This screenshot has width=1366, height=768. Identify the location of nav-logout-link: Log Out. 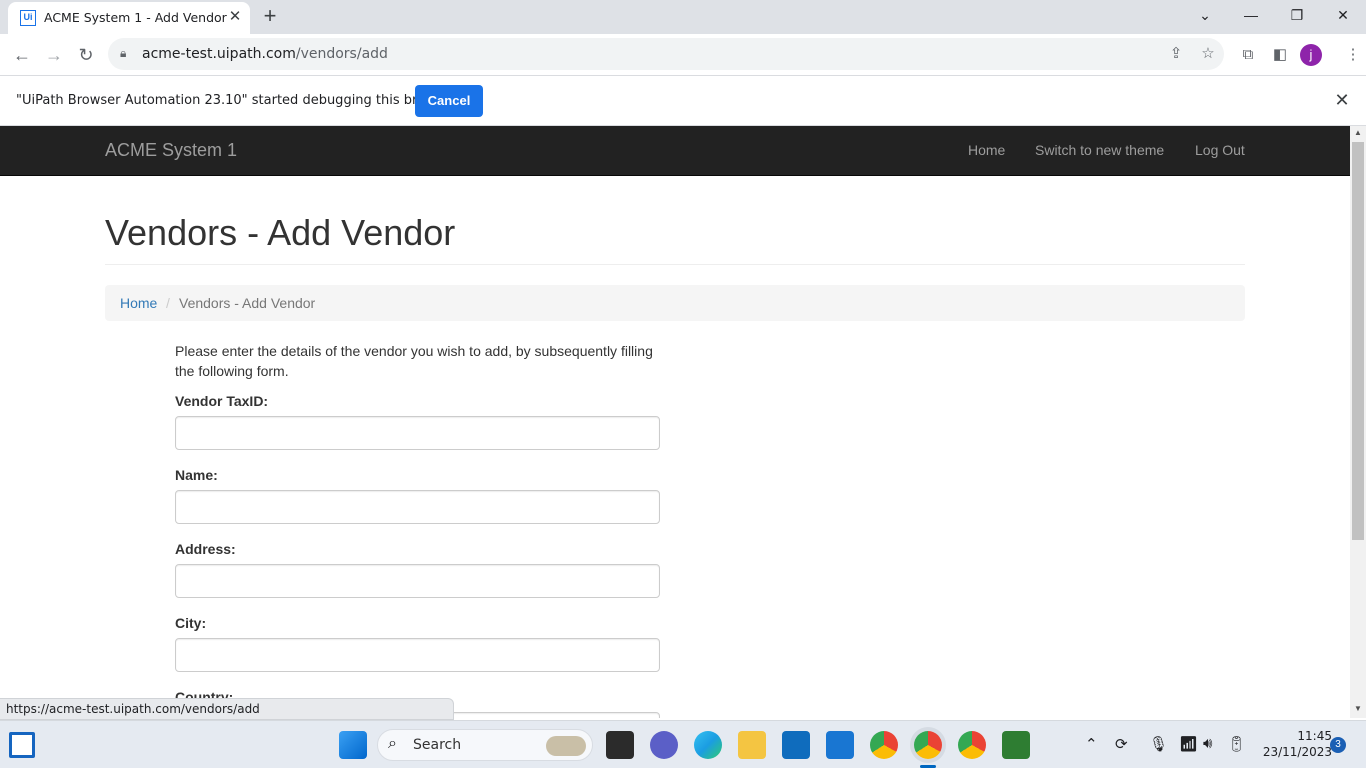
(1220, 150).